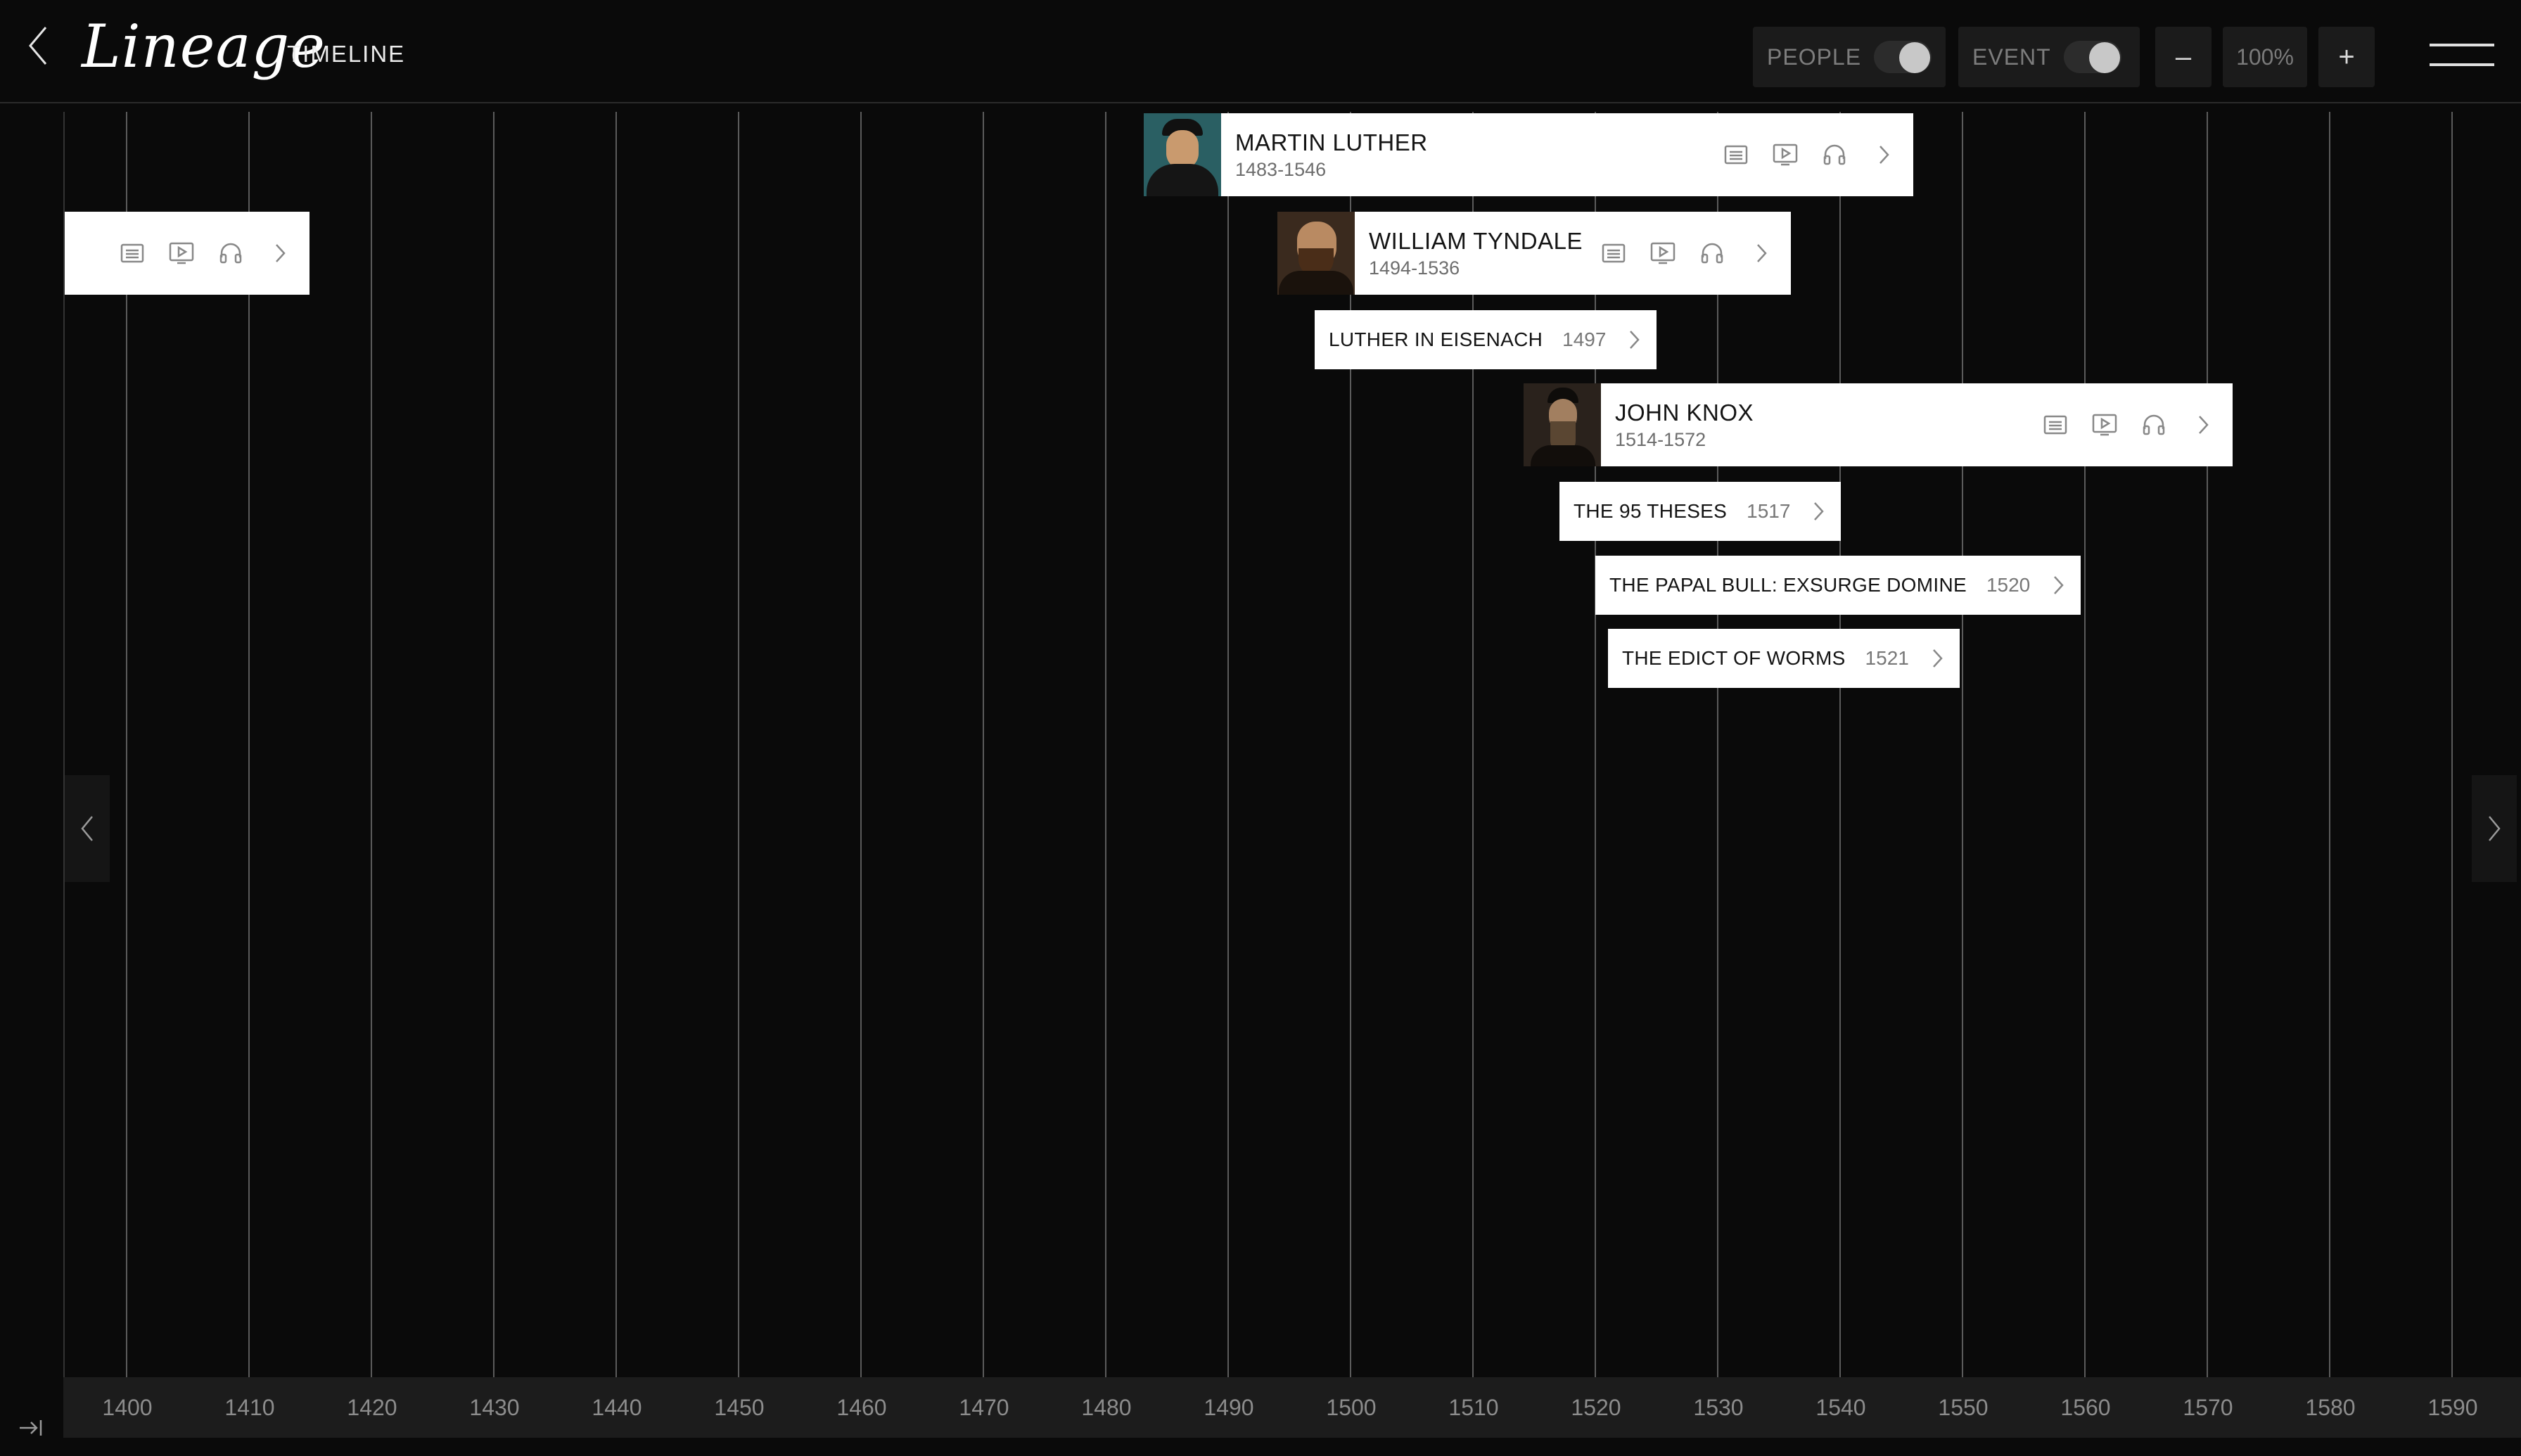 Image resolution: width=2521 pixels, height=1456 pixels. What do you see at coordinates (31, 1428) in the screenshot?
I see `collapse-panel-button` at bounding box center [31, 1428].